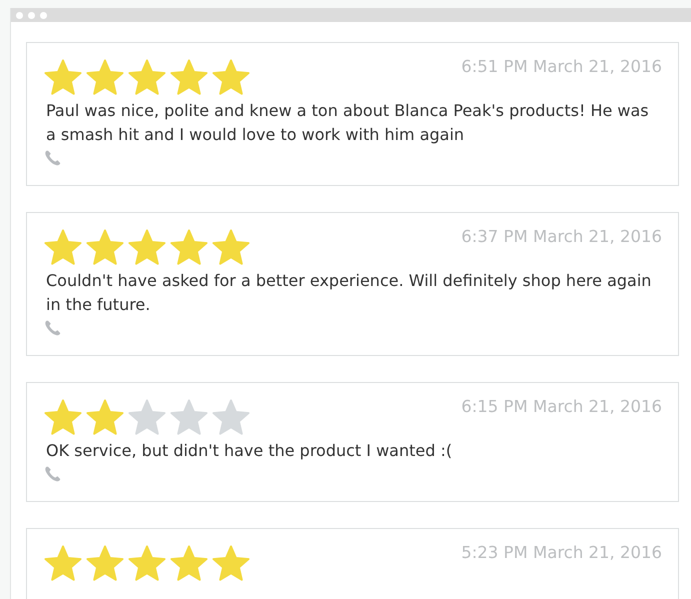 The height and width of the screenshot is (599, 691). Describe the element at coordinates (250, 451) in the screenshot. I see `review-text: OK service, but didn't have the product I wanted :(` at that location.